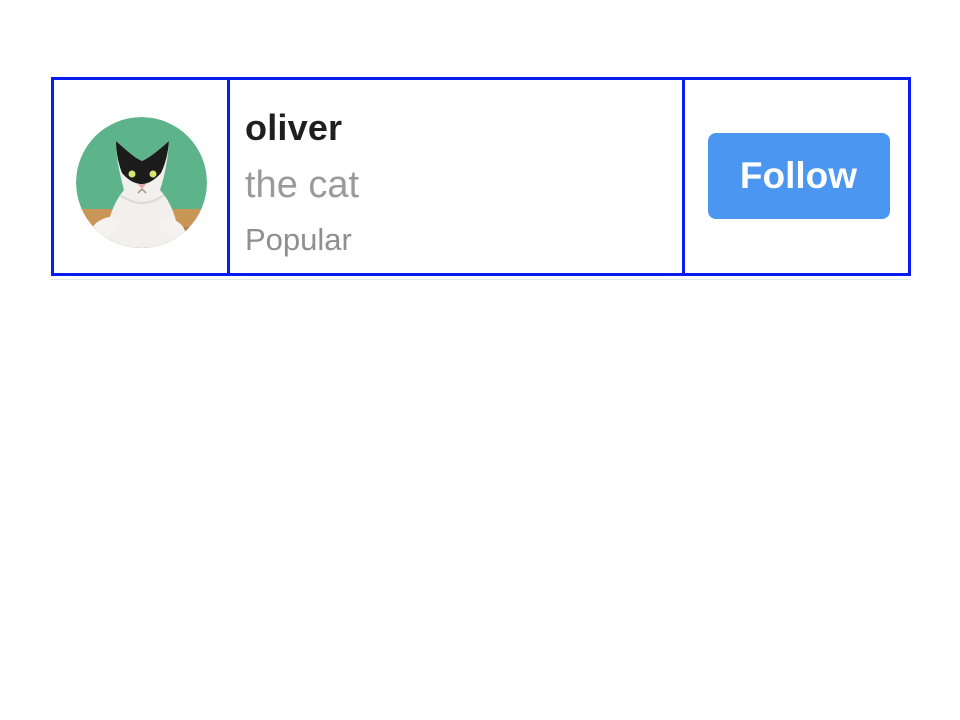 The height and width of the screenshot is (720, 960). What do you see at coordinates (141, 182) in the screenshot?
I see `avatar` at bounding box center [141, 182].